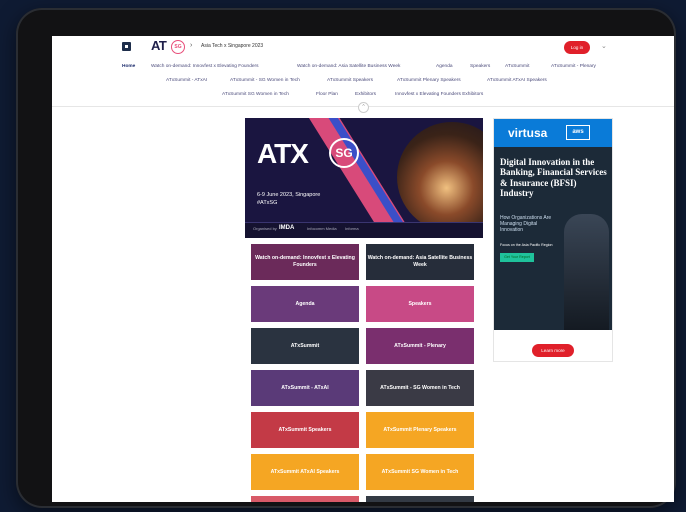 The width and height of the screenshot is (686, 512). I want to click on tile-atxai-speakers: ATxSummit ATxAI Speakers, so click(305, 472).